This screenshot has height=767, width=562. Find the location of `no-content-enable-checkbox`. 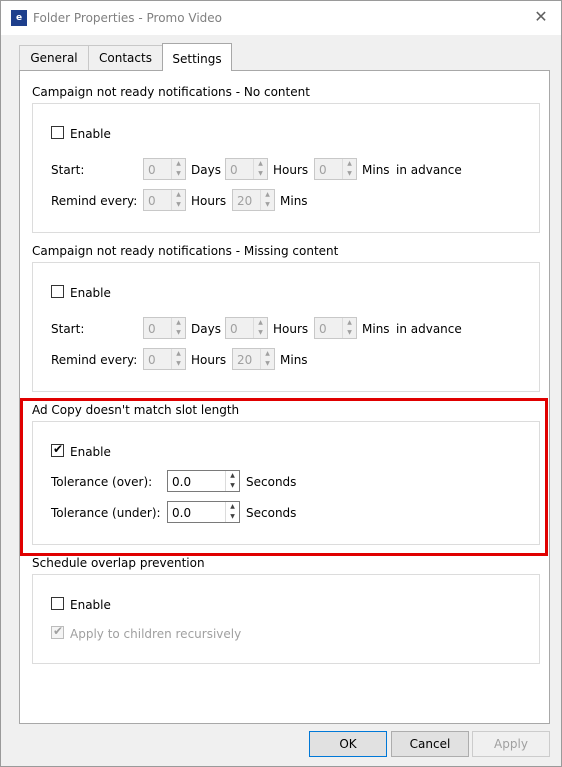

no-content-enable-checkbox is located at coordinates (57, 132).